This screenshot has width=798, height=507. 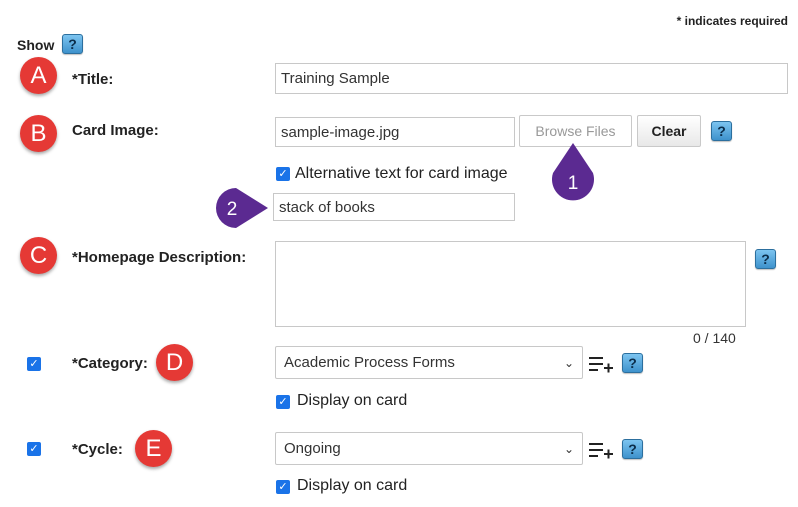 What do you see at coordinates (601, 451) in the screenshot?
I see `add-cycle-icon` at bounding box center [601, 451].